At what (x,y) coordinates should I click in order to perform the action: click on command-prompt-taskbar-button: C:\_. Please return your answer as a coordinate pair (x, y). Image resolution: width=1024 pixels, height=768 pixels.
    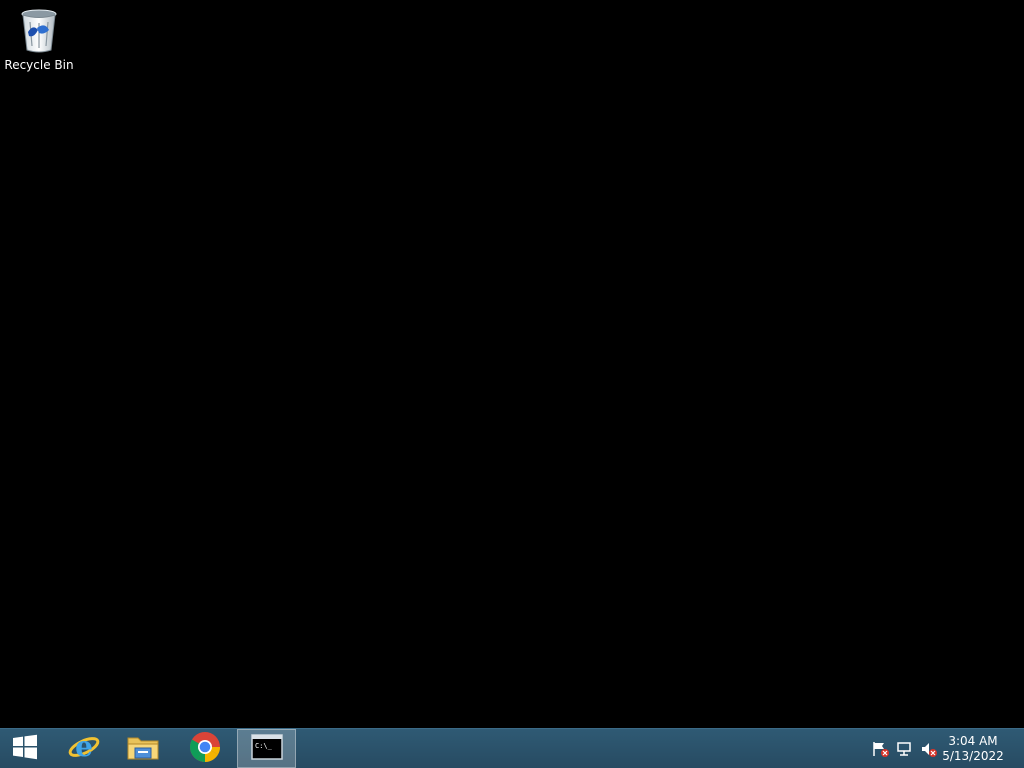
    Looking at the image, I should click on (266, 748).